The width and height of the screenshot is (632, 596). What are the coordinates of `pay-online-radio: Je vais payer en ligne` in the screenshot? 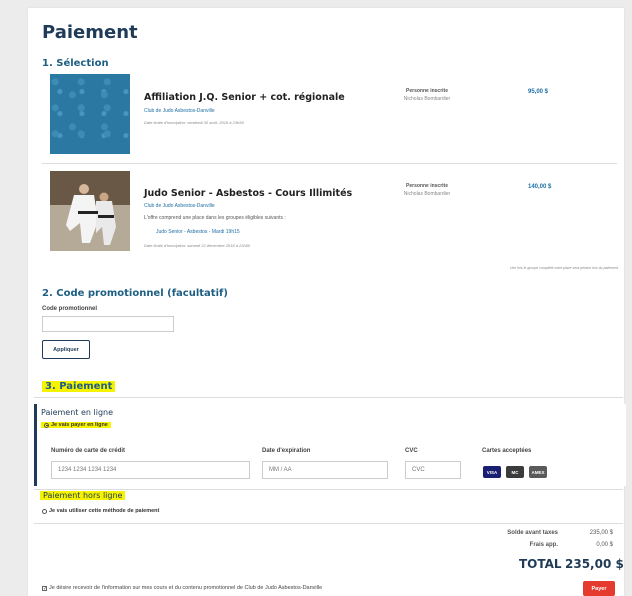 It's located at (76, 425).